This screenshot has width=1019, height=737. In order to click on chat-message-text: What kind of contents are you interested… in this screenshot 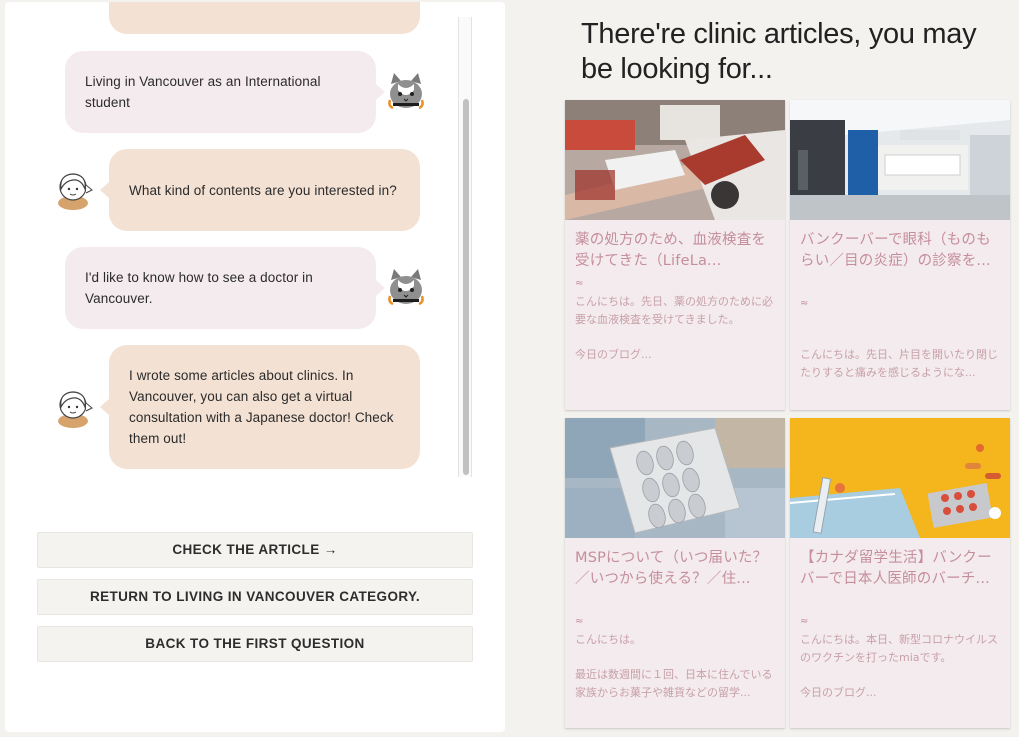, I will do `click(263, 190)`.